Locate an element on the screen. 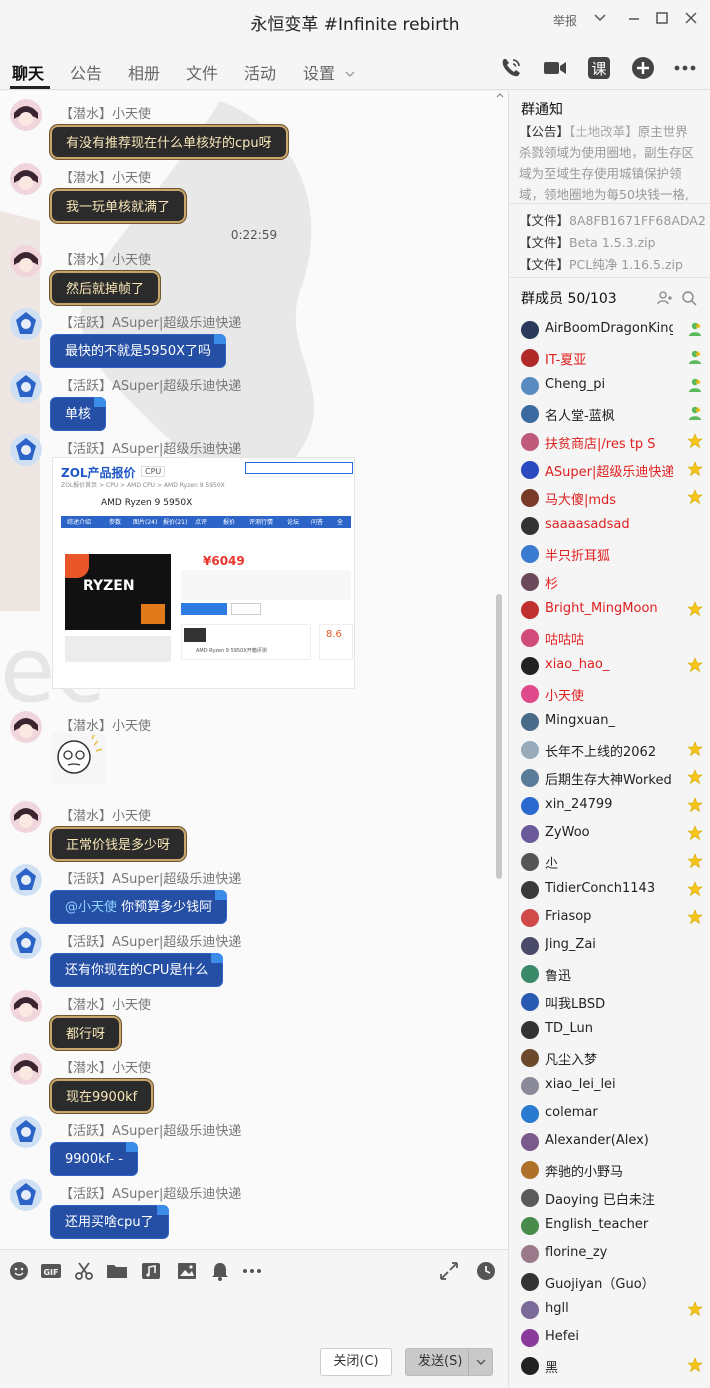 This screenshot has height=1388, width=710. member-item: 长年不上线的2062 is located at coordinates (612, 750).